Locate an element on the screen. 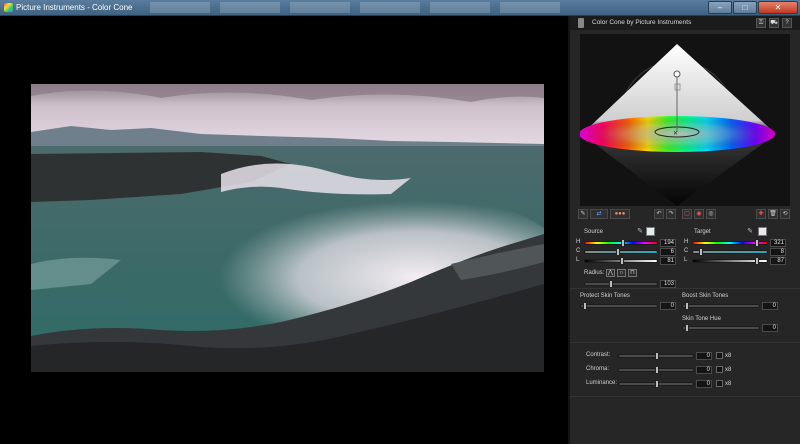 The height and width of the screenshot is (444, 800). eyedropper-icon: ✎ is located at coordinates (583, 214).